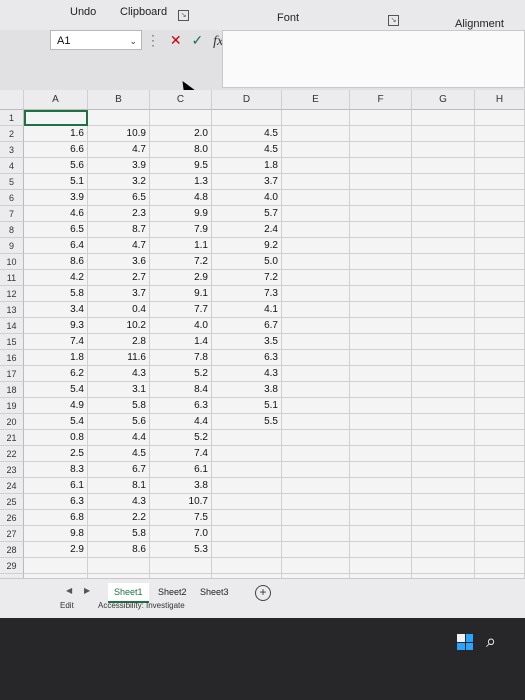 This screenshot has height=700, width=525. Describe the element at coordinates (12, 390) in the screenshot. I see `row-header-18: 18` at that location.